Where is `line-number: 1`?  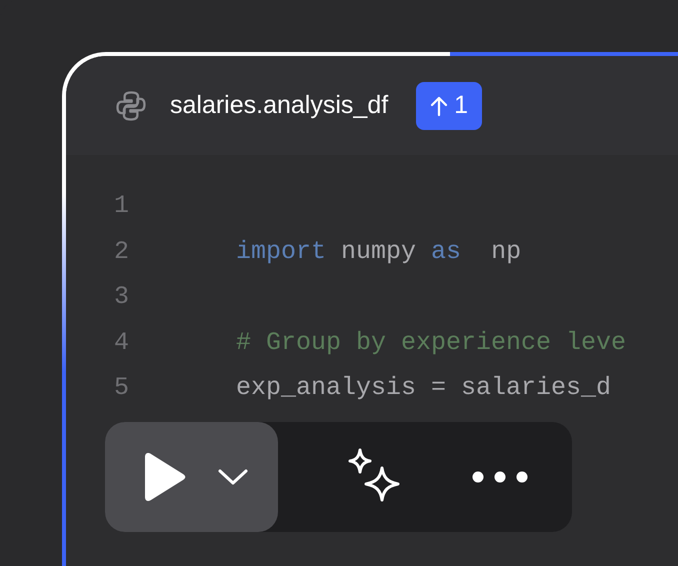 line-number: 1 is located at coordinates (121, 206).